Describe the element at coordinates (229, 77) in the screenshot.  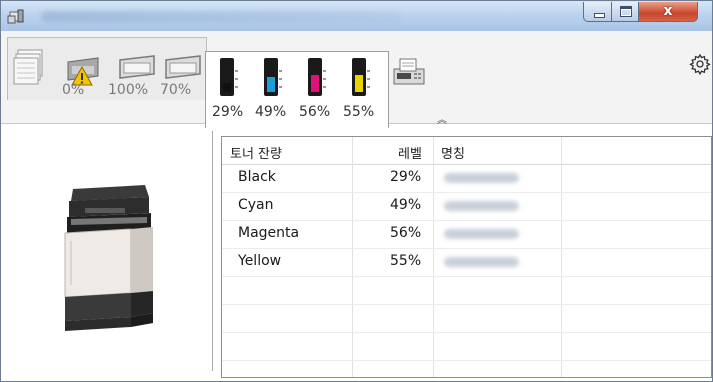
I see `toner-cartridge-black-icon` at that location.